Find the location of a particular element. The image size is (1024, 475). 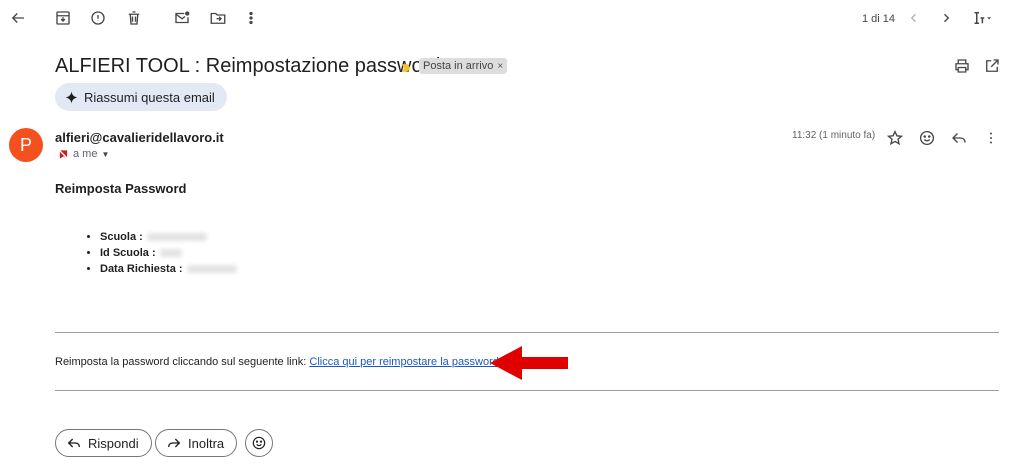

print-icon is located at coordinates (962, 66).